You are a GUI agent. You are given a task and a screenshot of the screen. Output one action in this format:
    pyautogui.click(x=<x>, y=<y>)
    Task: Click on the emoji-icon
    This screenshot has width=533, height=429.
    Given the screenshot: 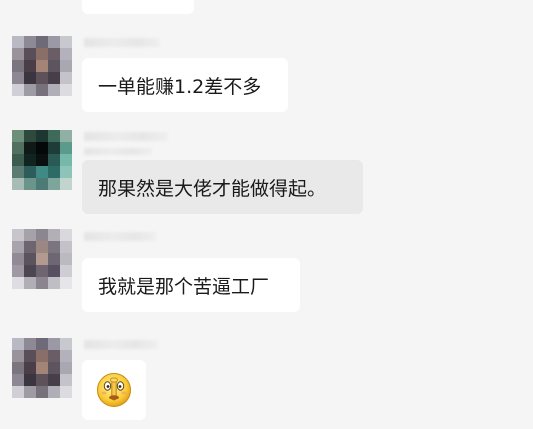 What is the action you would take?
    pyautogui.click(x=114, y=390)
    